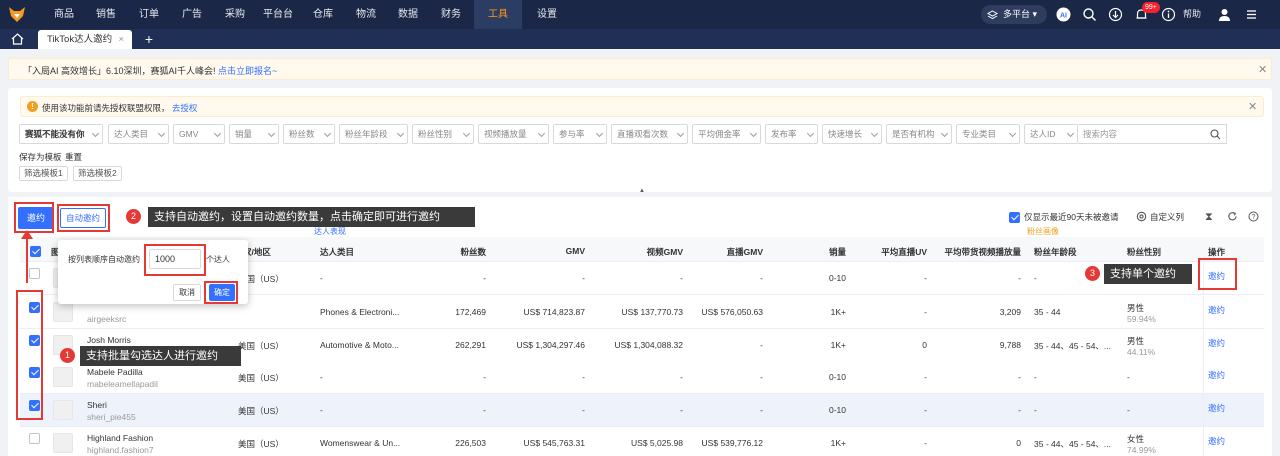 Image resolution: width=1280 pixels, height=456 pixels. I want to click on annotation-arrow, so click(27, 259).